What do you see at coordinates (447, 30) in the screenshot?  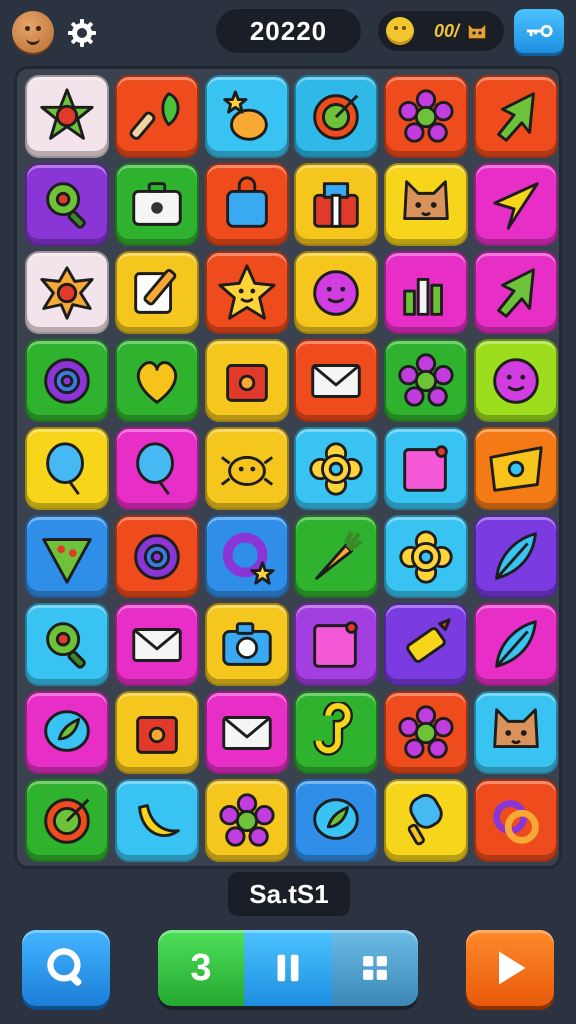 I see `coin-count: 00/` at bounding box center [447, 30].